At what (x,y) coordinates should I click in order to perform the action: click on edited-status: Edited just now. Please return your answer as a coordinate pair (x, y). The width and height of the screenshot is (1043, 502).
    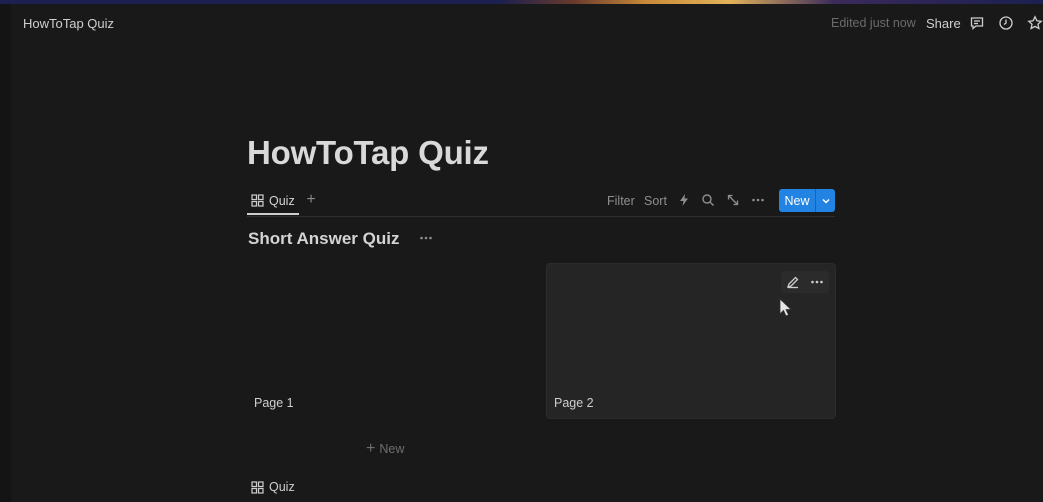
    Looking at the image, I should click on (873, 23).